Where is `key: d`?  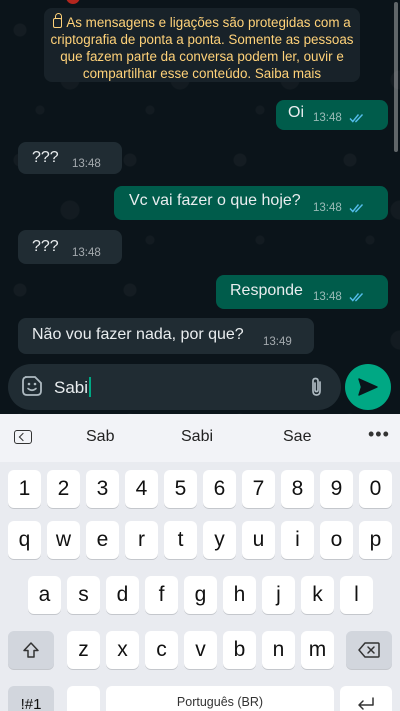 key: d is located at coordinates (122, 595).